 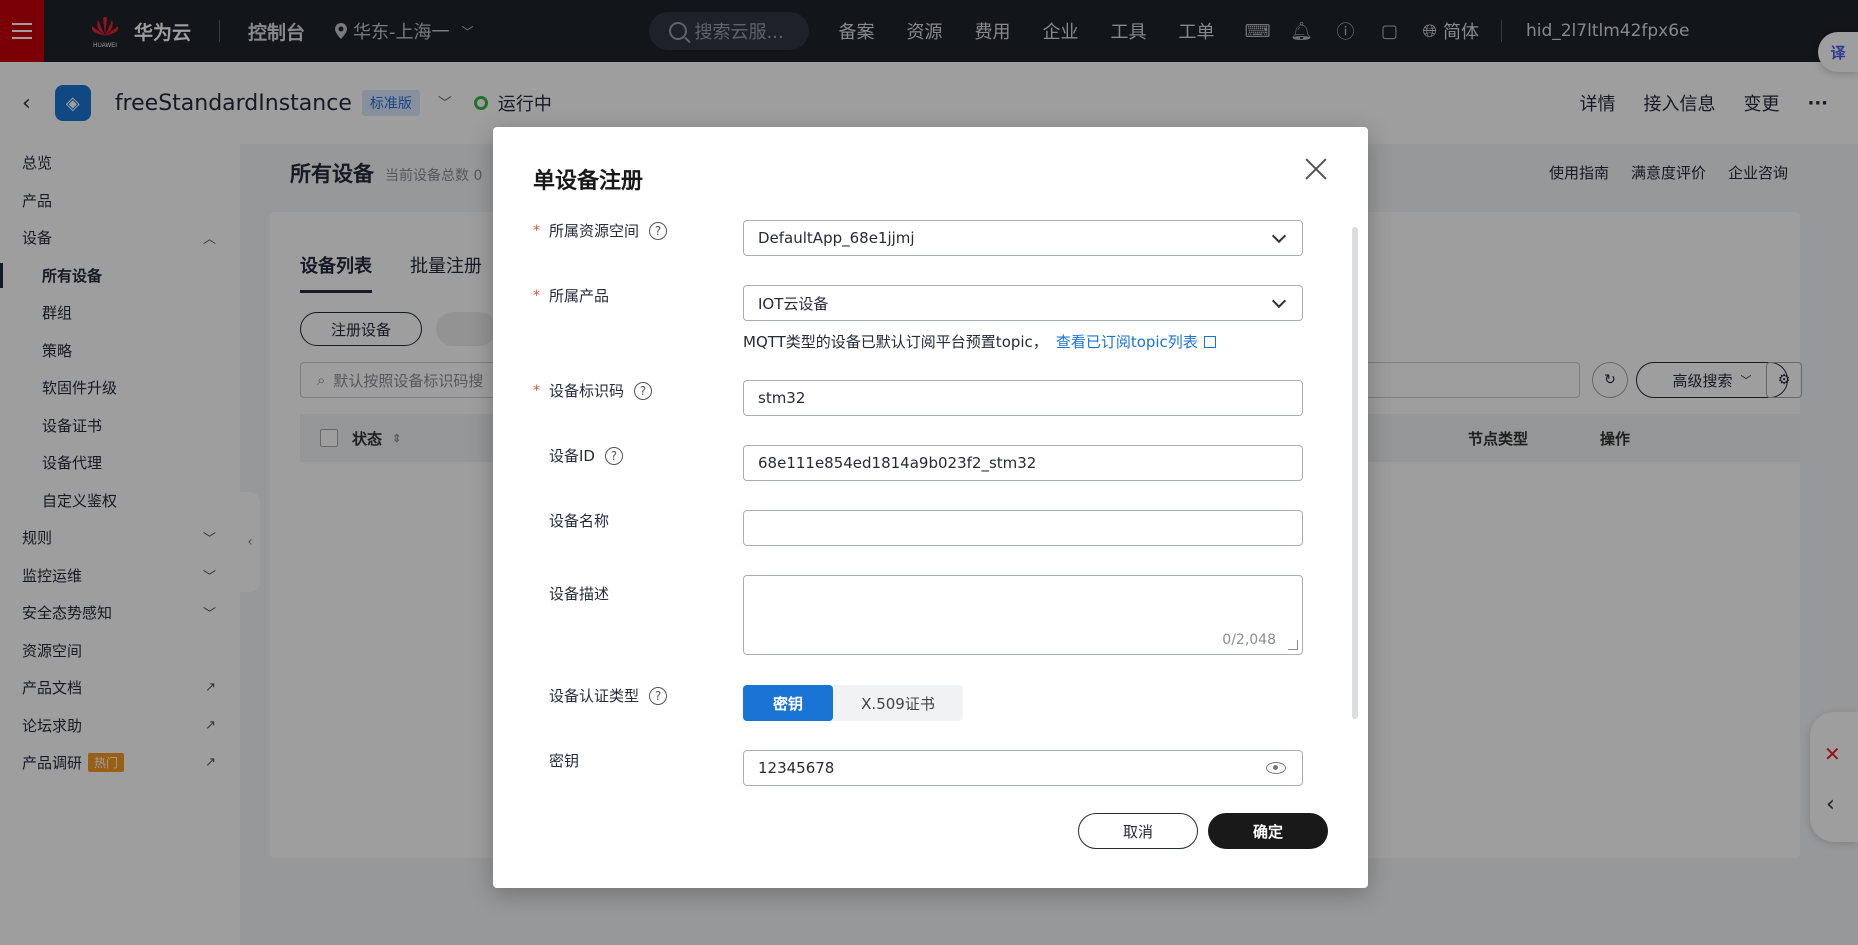 I want to click on secret-input: 12345678, so click(x=1023, y=768).